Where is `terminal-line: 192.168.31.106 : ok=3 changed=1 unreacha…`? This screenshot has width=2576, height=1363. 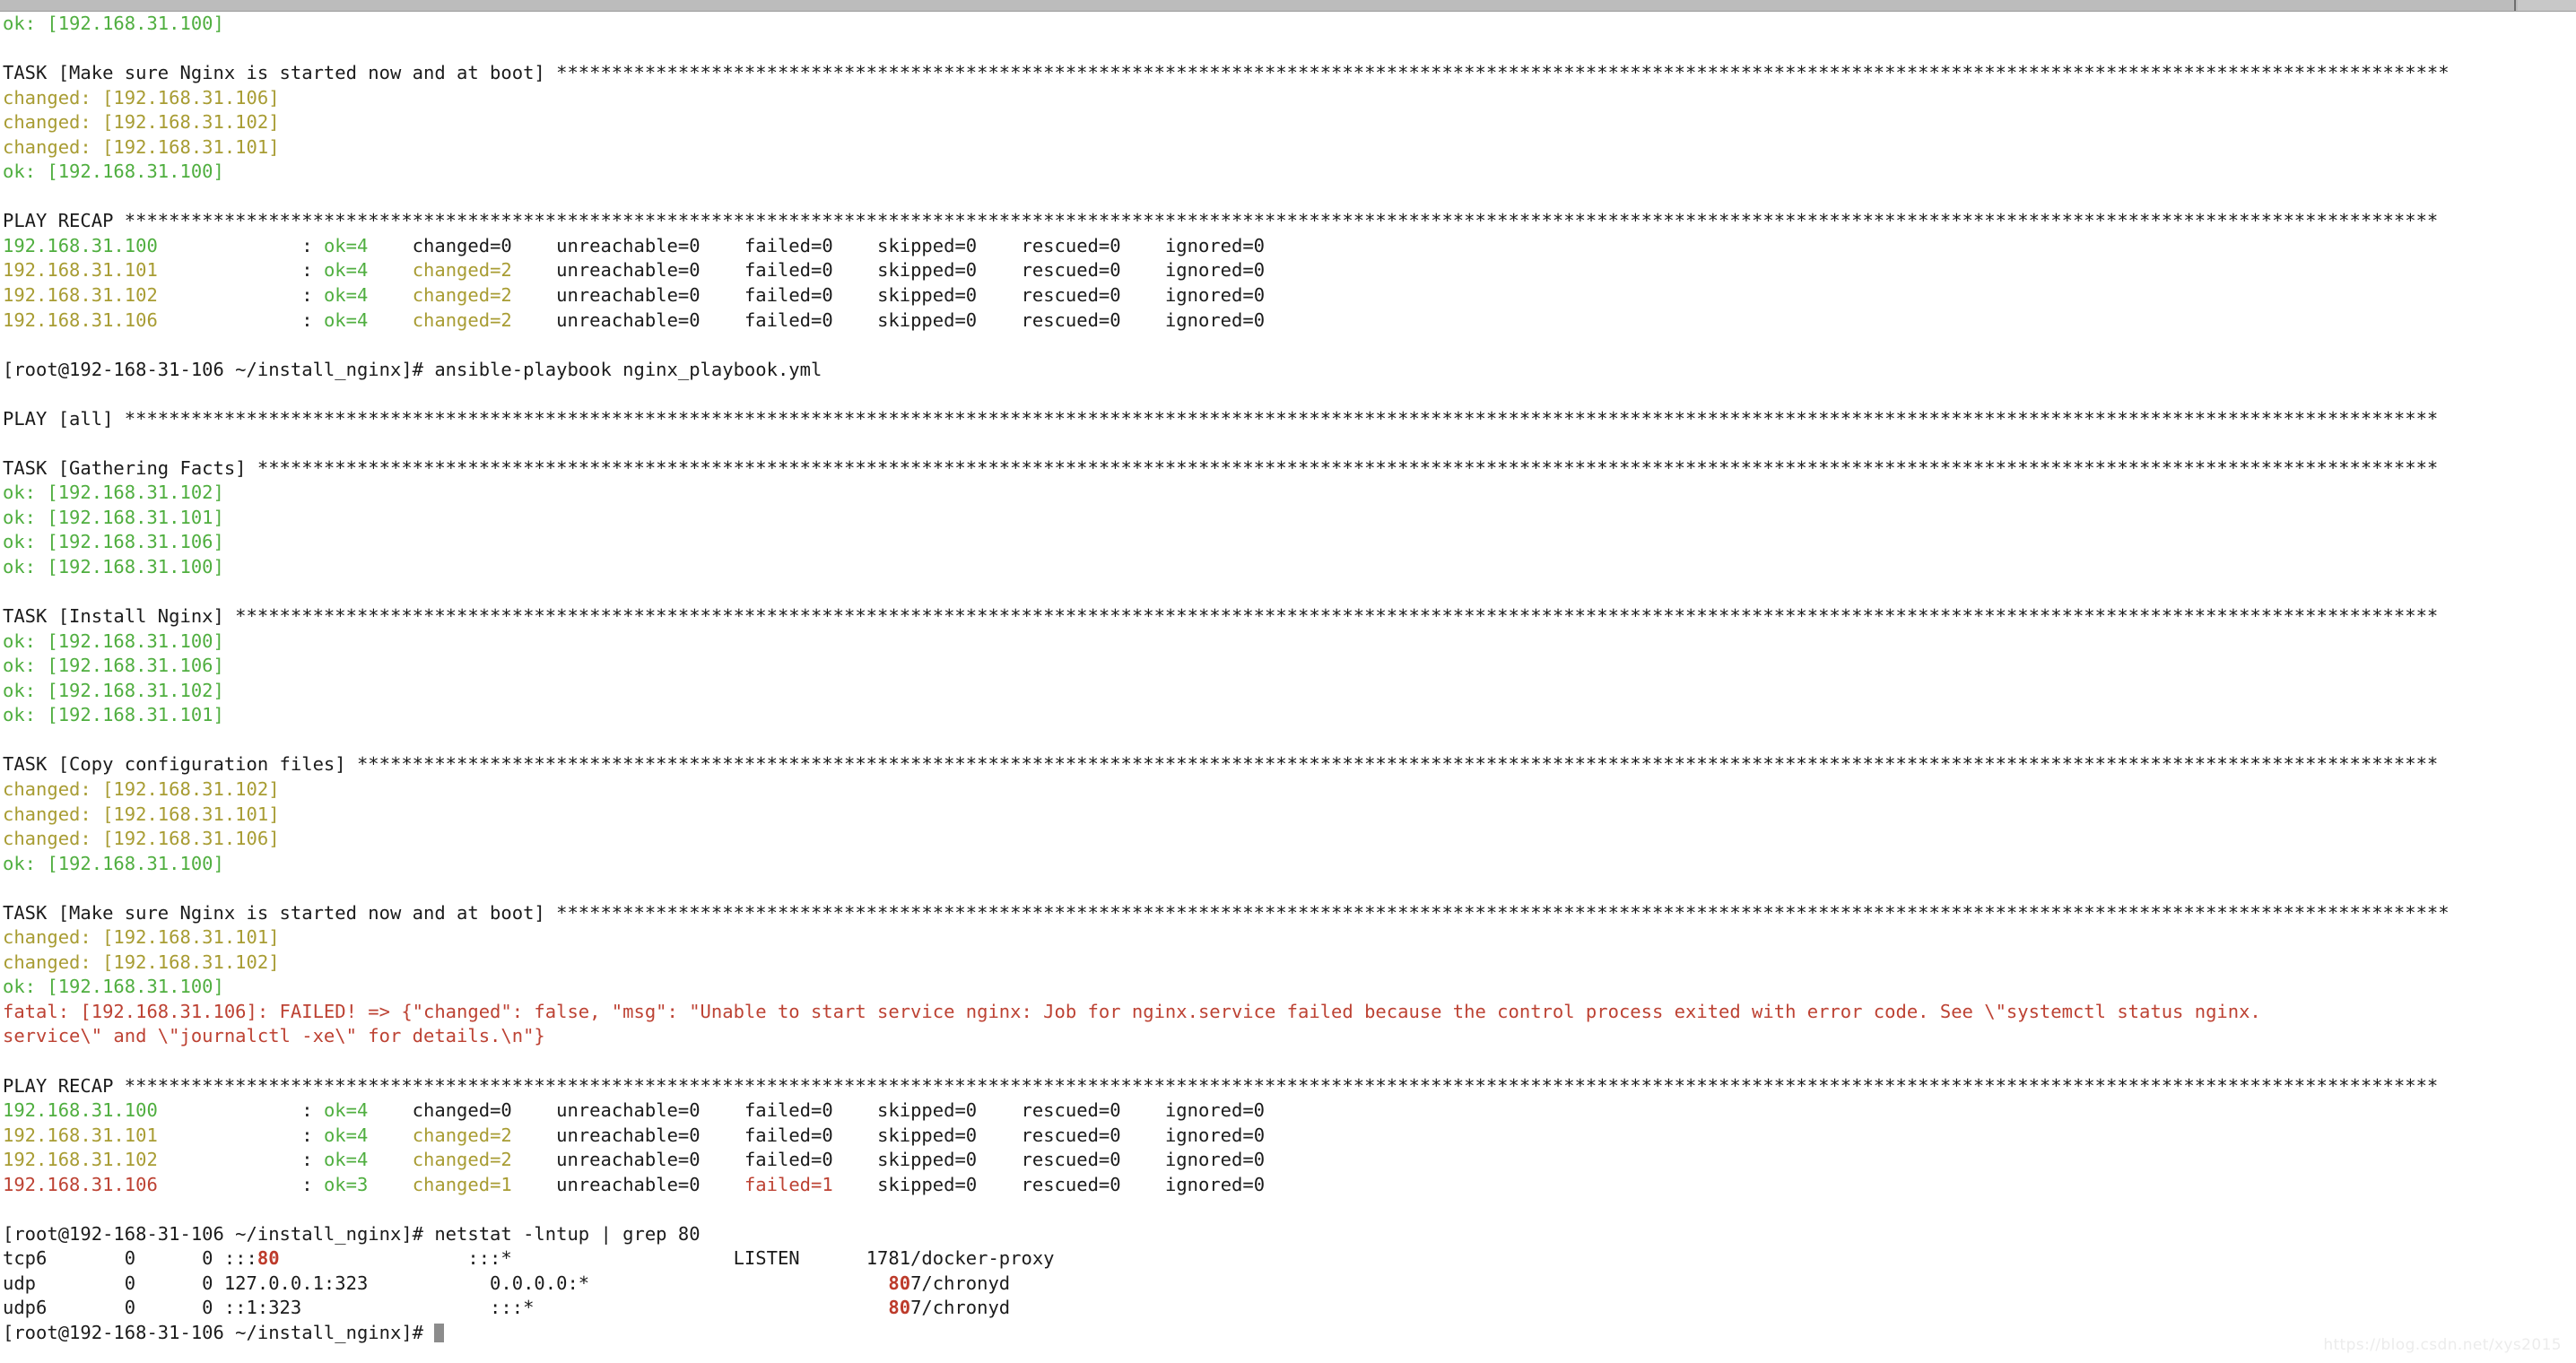
terminal-line: 192.168.31.106 : ok=3 changed=1 unreacha… is located at coordinates (1289, 1185).